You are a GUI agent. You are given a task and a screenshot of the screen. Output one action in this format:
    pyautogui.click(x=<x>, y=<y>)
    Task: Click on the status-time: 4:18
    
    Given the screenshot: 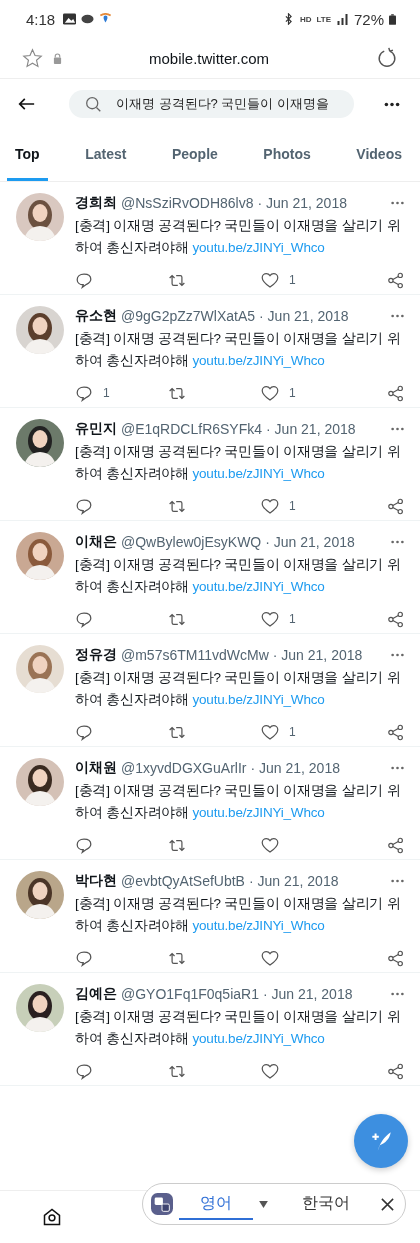 What is the action you would take?
    pyautogui.click(x=41, y=19)
    